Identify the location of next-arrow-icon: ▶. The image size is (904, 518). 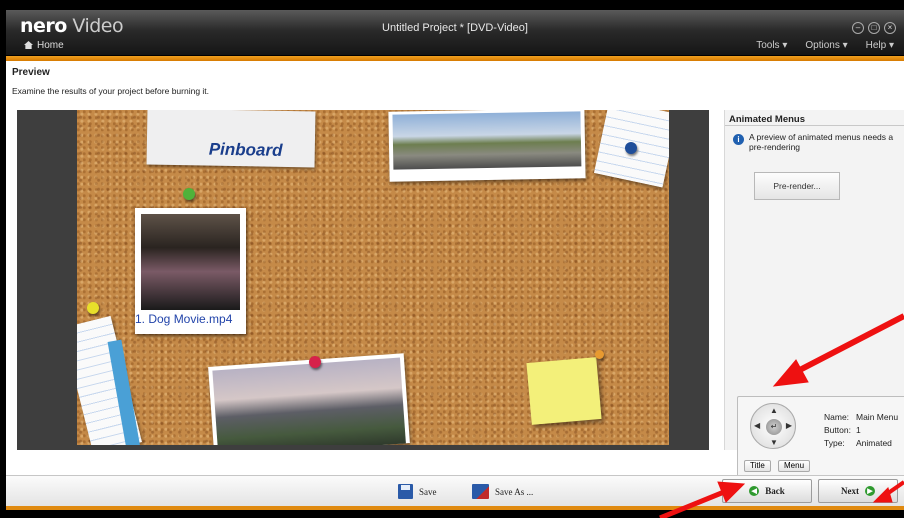
(870, 491).